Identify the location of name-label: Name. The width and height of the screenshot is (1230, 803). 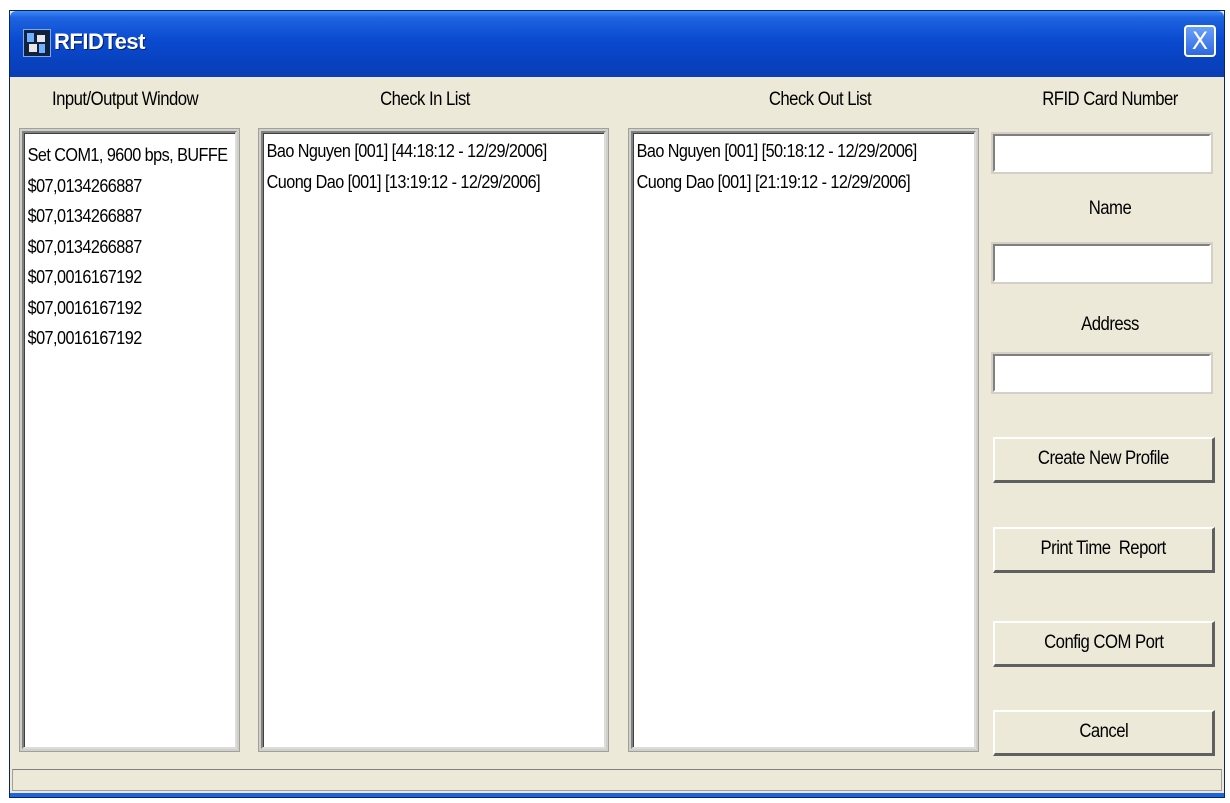
(1110, 208).